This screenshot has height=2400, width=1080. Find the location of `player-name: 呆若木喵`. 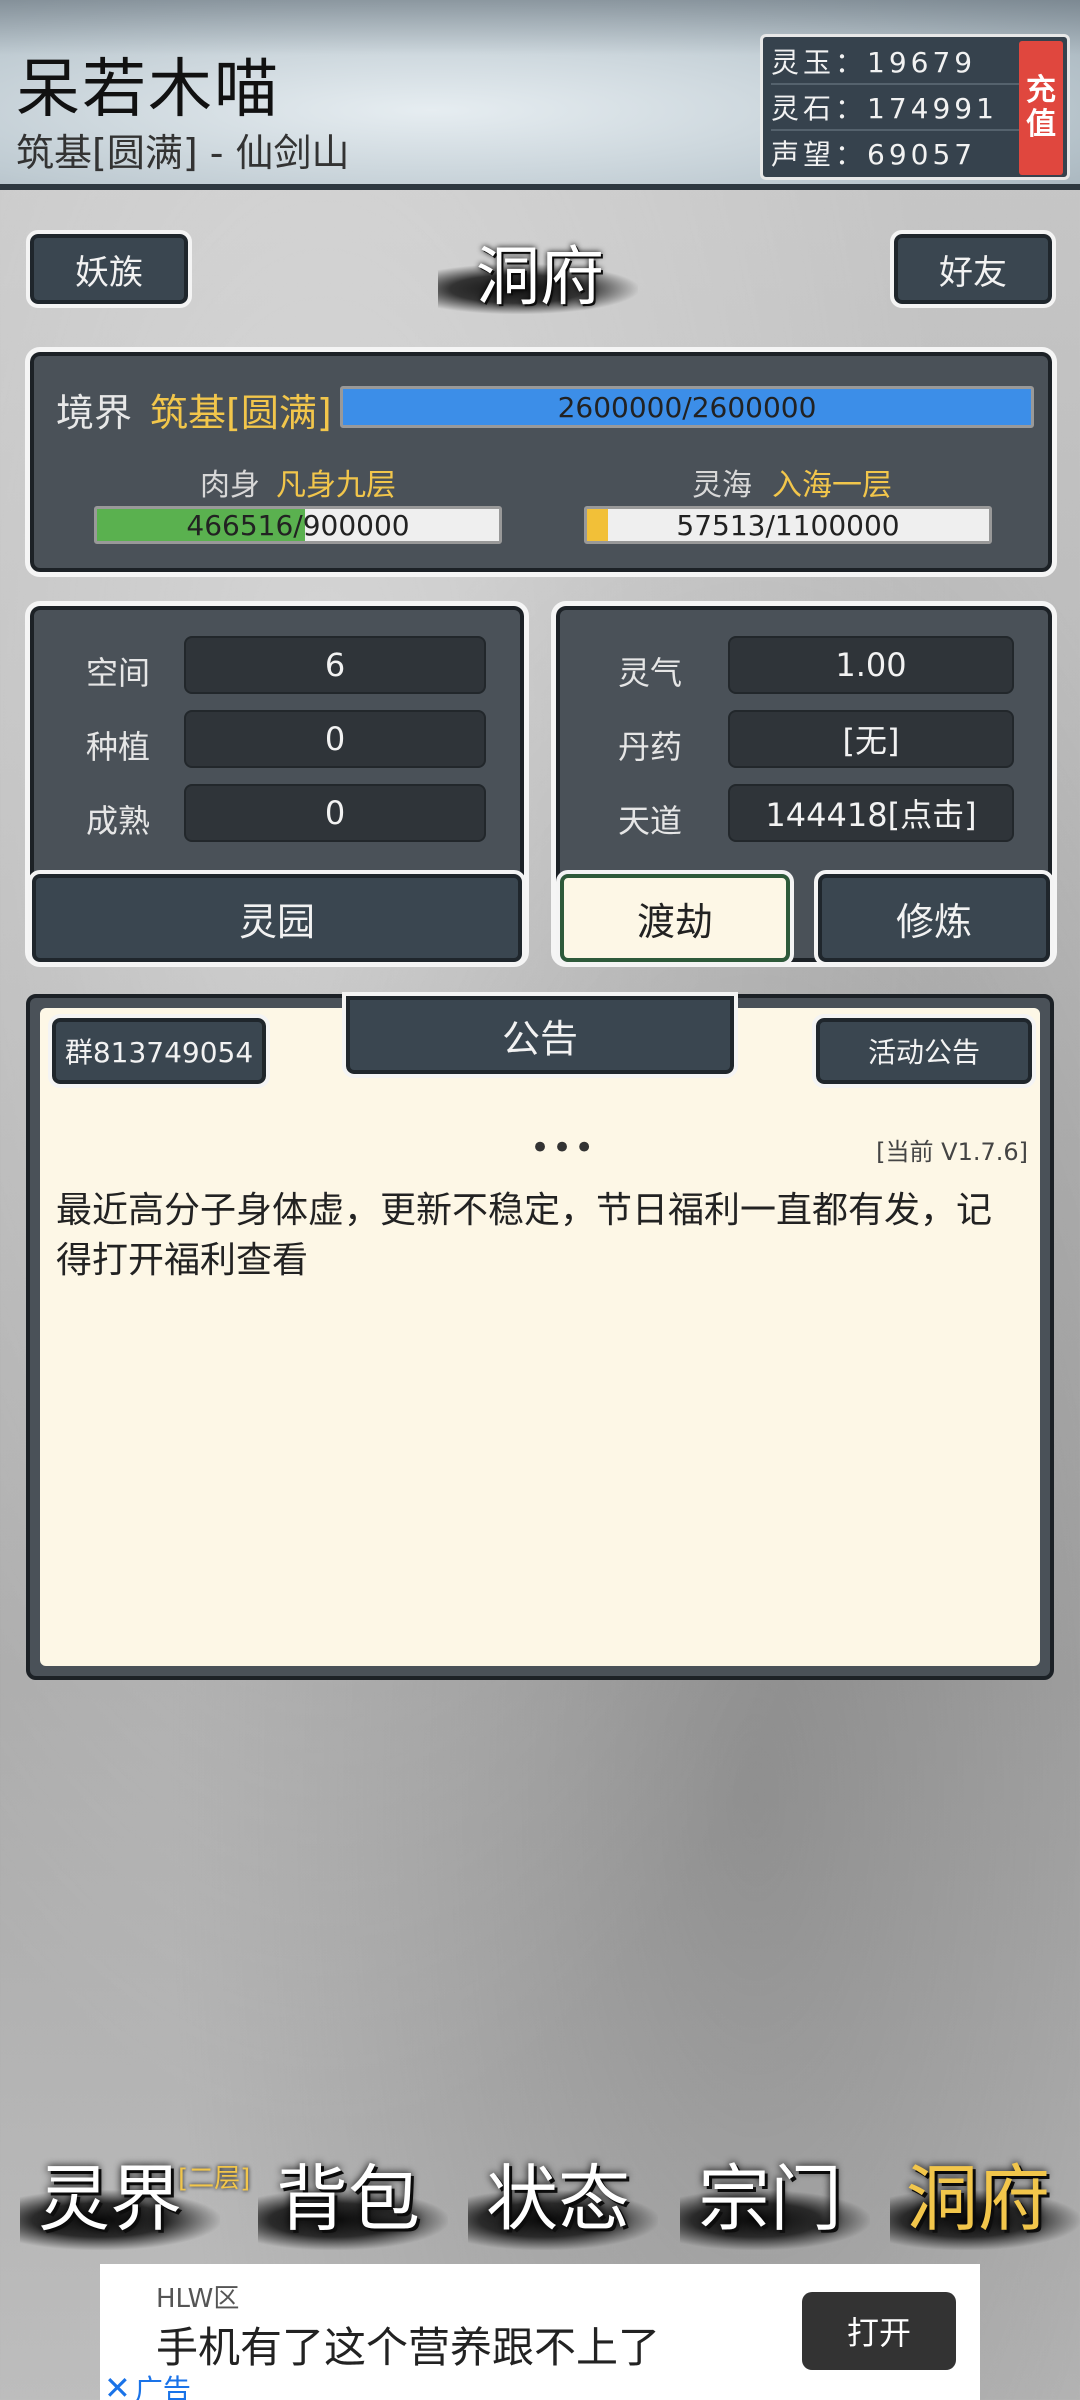

player-name: 呆若木喵 is located at coordinates (148, 90).